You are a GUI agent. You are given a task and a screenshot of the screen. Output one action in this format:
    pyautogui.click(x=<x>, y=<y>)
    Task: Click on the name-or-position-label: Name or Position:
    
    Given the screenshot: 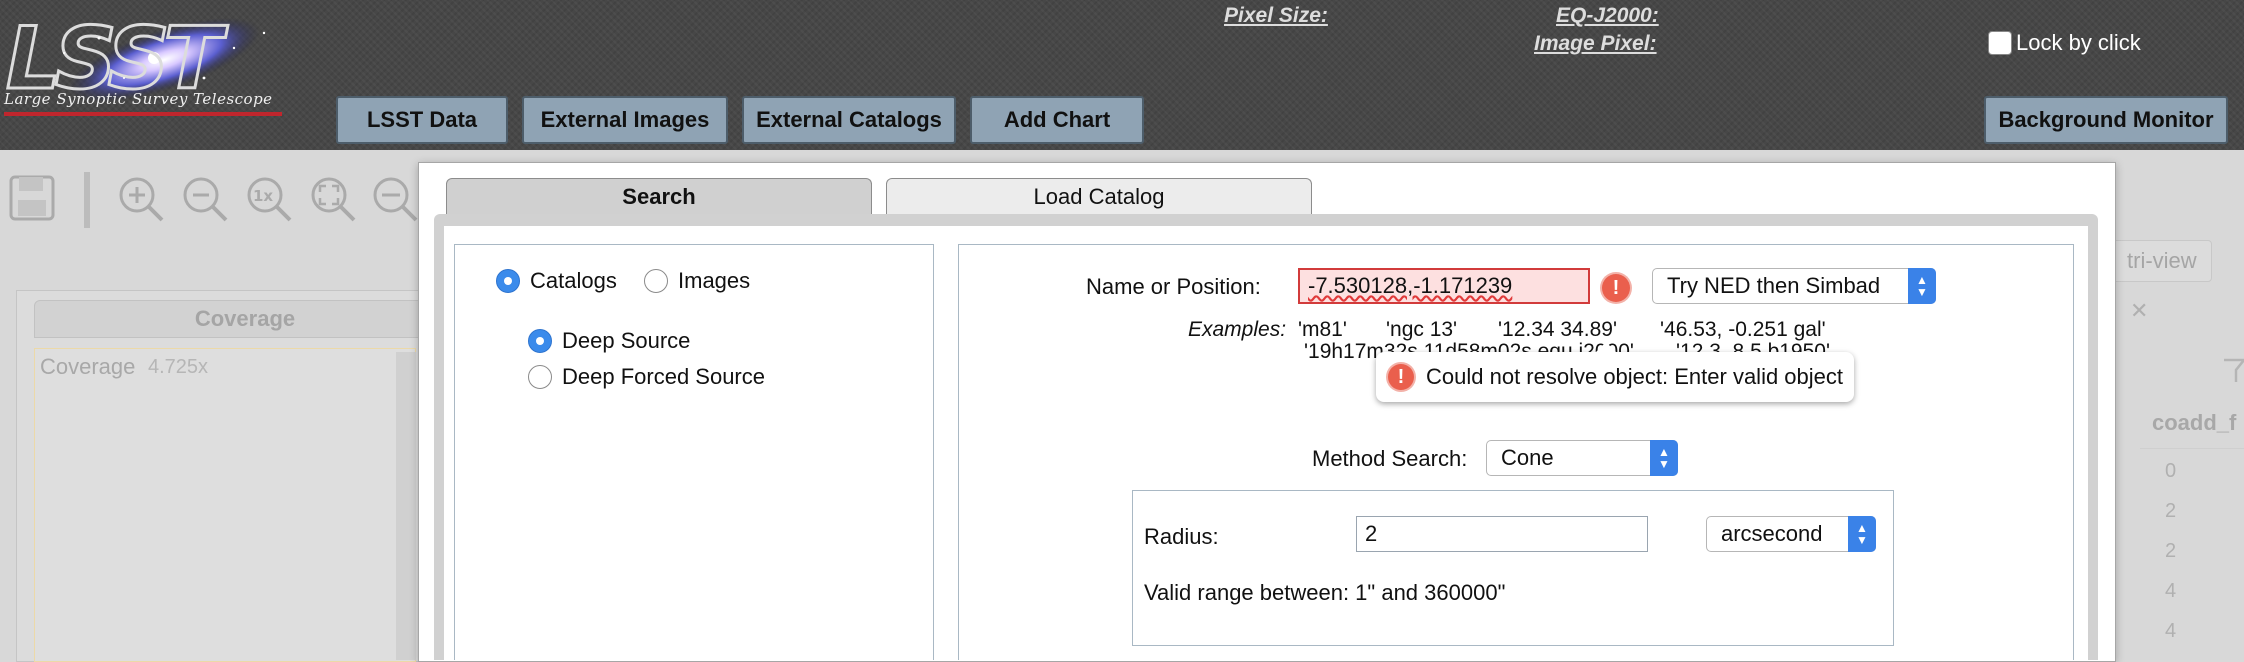 What is the action you would take?
    pyautogui.click(x=1173, y=286)
    